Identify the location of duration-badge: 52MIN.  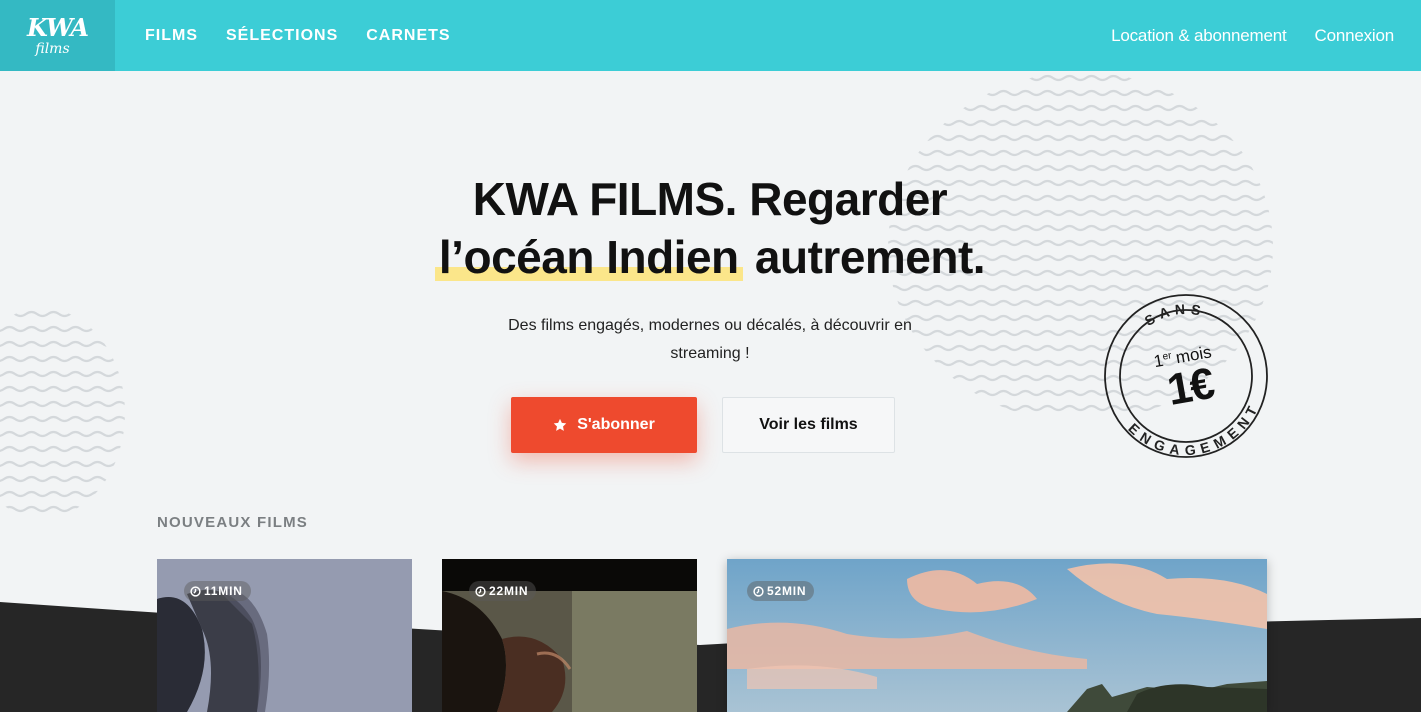
(781, 591).